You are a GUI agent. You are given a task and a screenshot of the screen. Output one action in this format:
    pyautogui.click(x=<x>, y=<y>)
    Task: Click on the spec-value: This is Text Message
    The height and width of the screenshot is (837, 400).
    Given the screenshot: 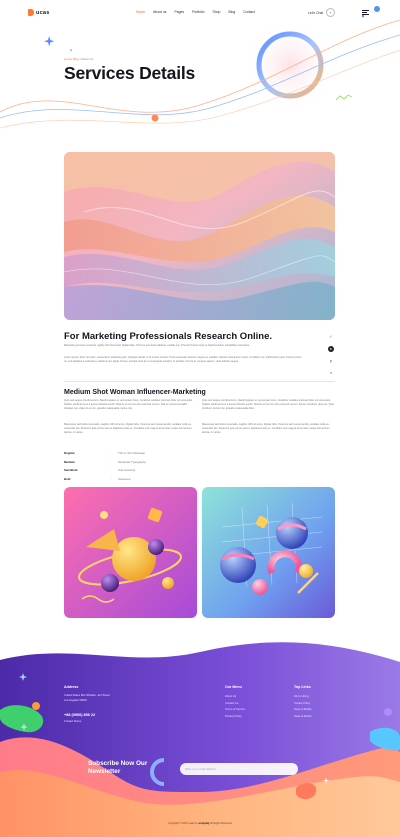 What is the action you would take?
    pyautogui.click(x=131, y=453)
    